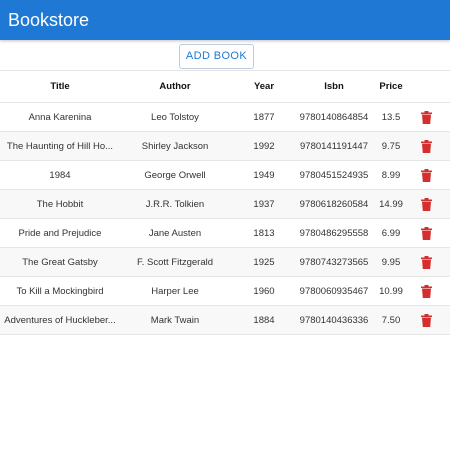  What do you see at coordinates (60, 262) in the screenshot?
I see `cell-title: The Great Gatsby` at bounding box center [60, 262].